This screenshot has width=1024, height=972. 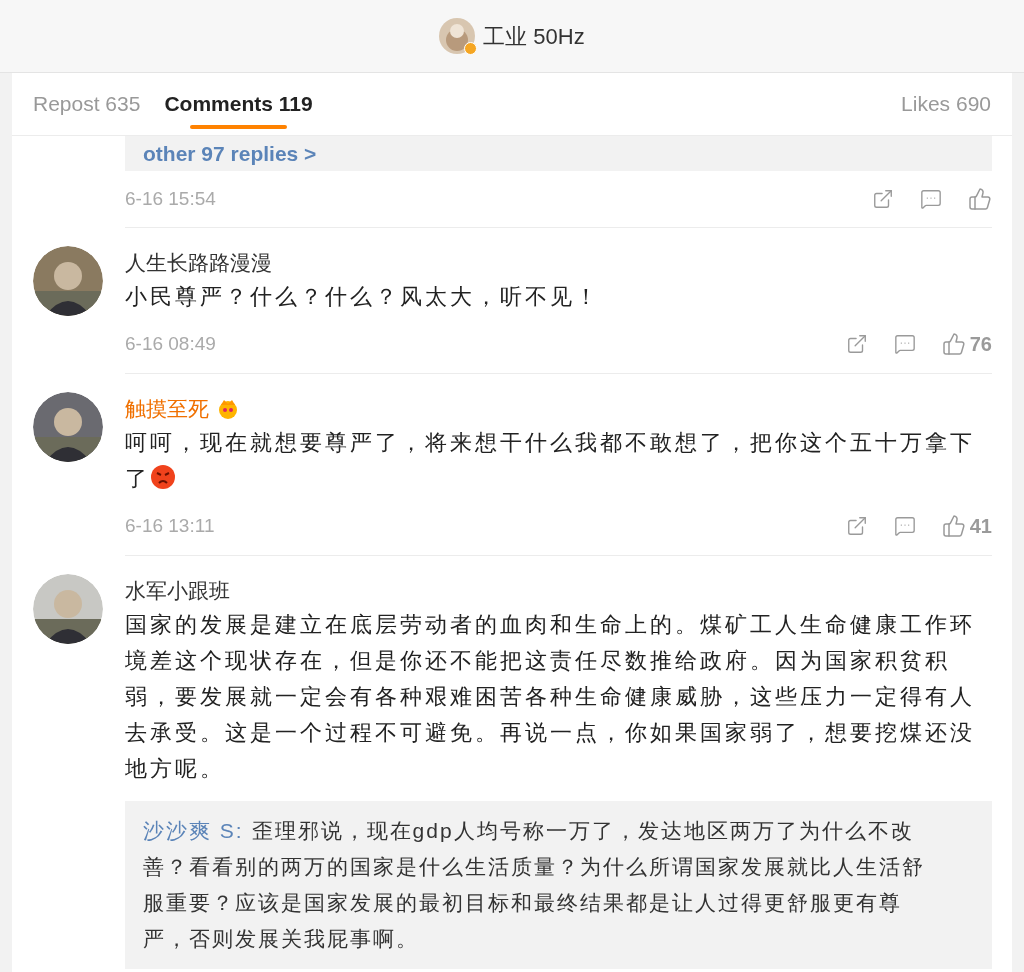 What do you see at coordinates (471, 48) in the screenshot?
I see `verified-badge-icon` at bounding box center [471, 48].